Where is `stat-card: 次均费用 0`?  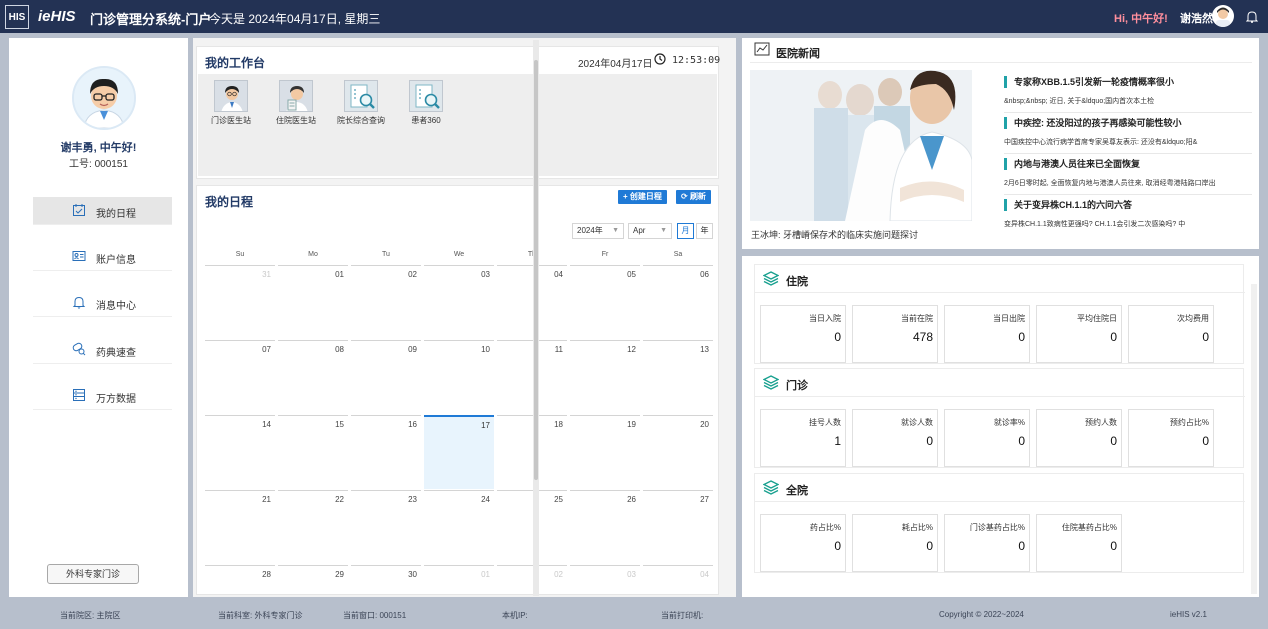
stat-card: 次均费用 0 is located at coordinates (1171, 334).